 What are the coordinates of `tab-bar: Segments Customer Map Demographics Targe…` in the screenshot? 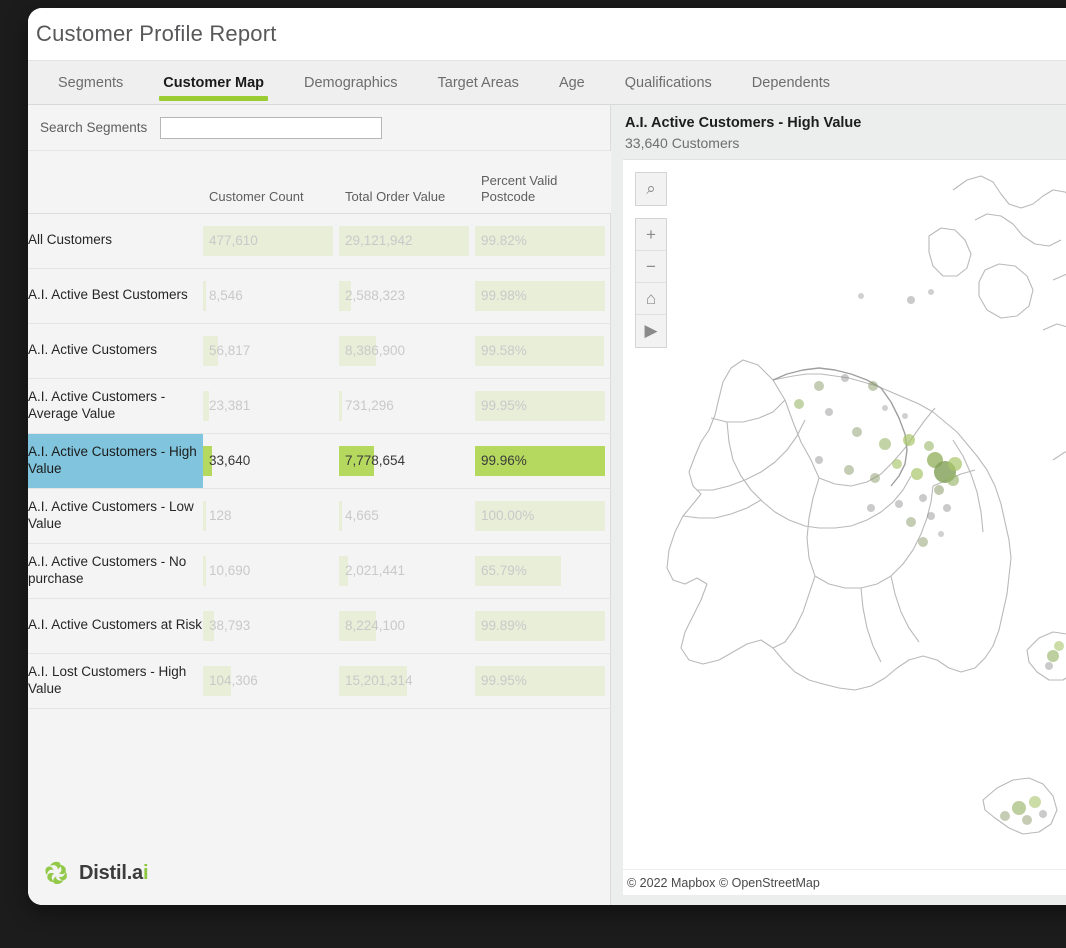 It's located at (547, 82).